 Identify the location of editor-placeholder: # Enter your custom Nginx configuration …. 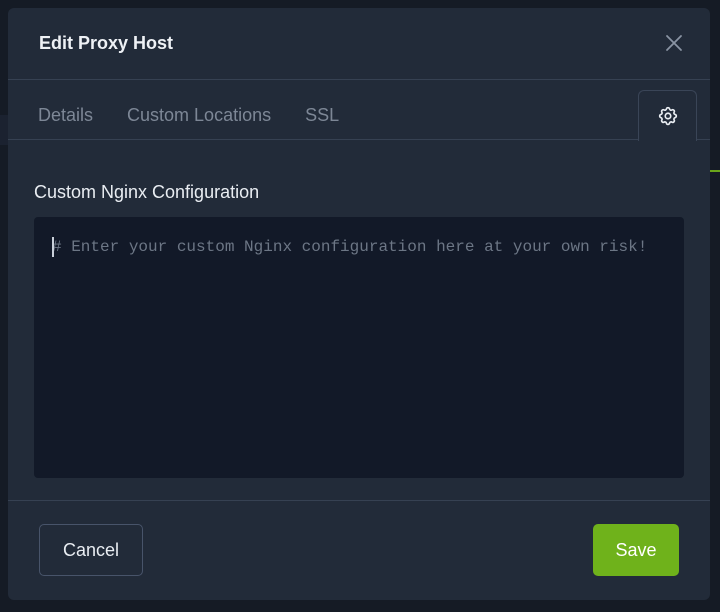
(350, 247).